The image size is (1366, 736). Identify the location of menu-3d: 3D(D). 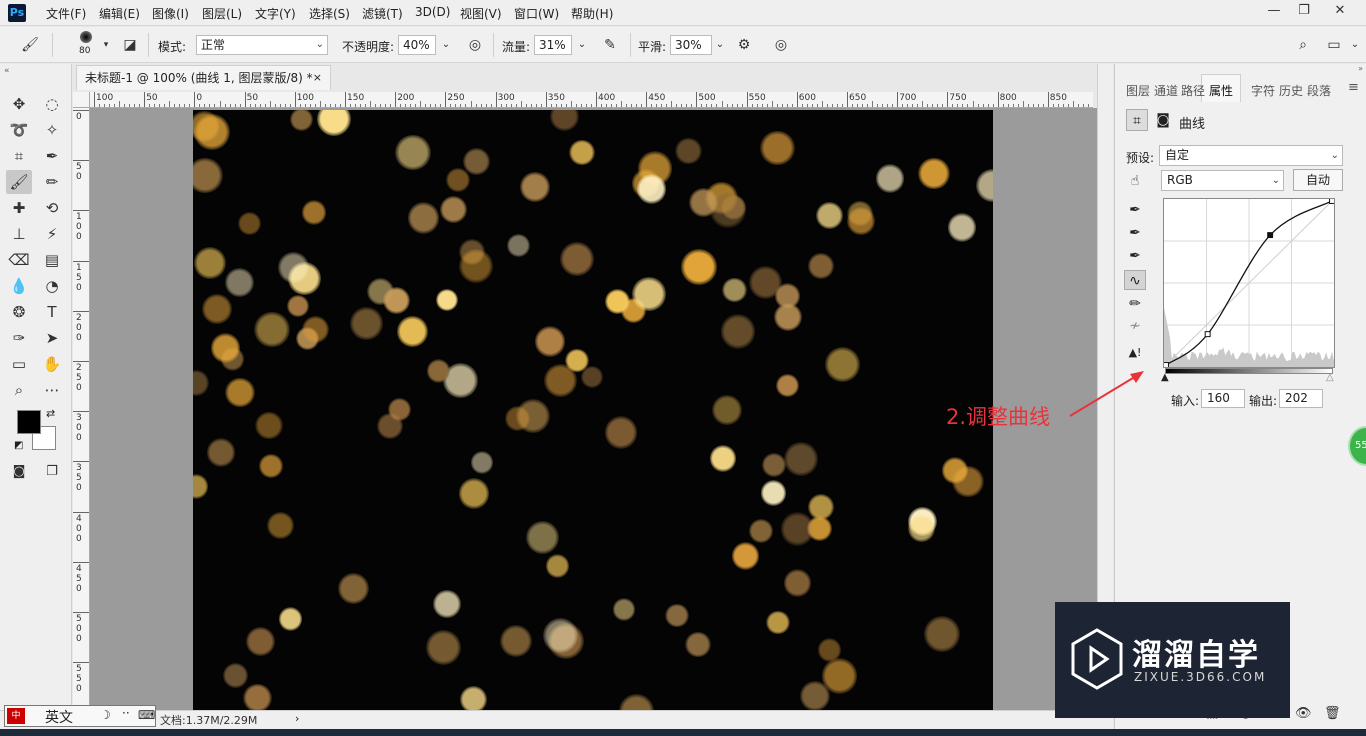
(432, 12).